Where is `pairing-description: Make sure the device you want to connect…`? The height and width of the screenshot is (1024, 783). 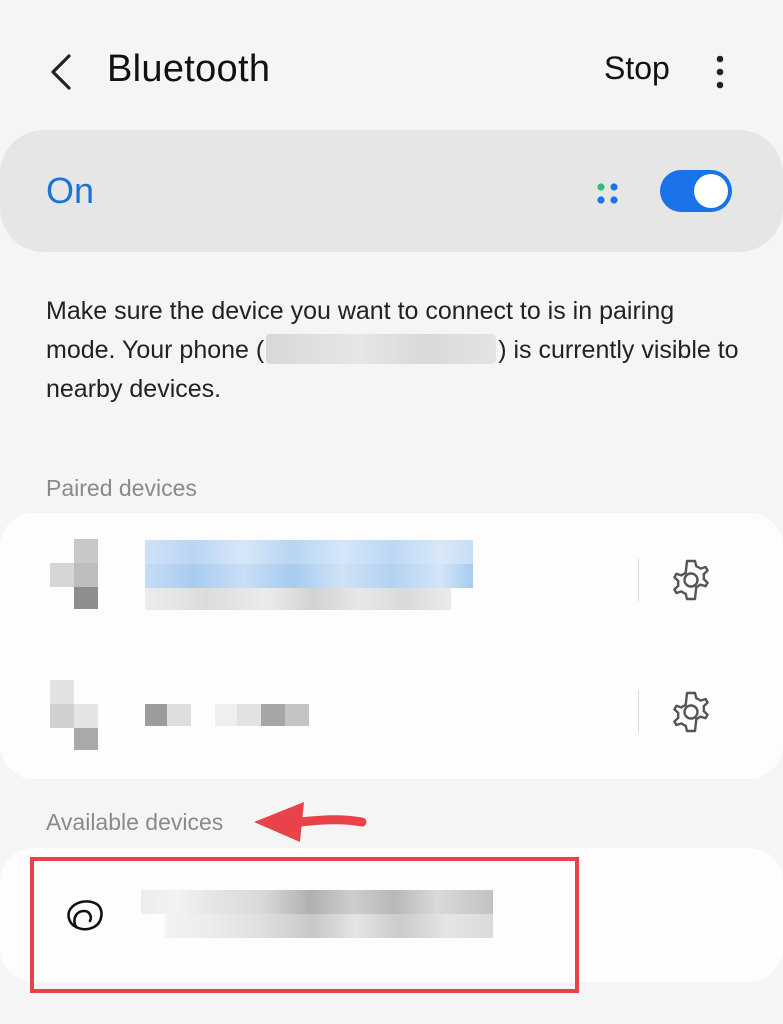
pairing-description: Make sure the device you want to connect… is located at coordinates (396, 350).